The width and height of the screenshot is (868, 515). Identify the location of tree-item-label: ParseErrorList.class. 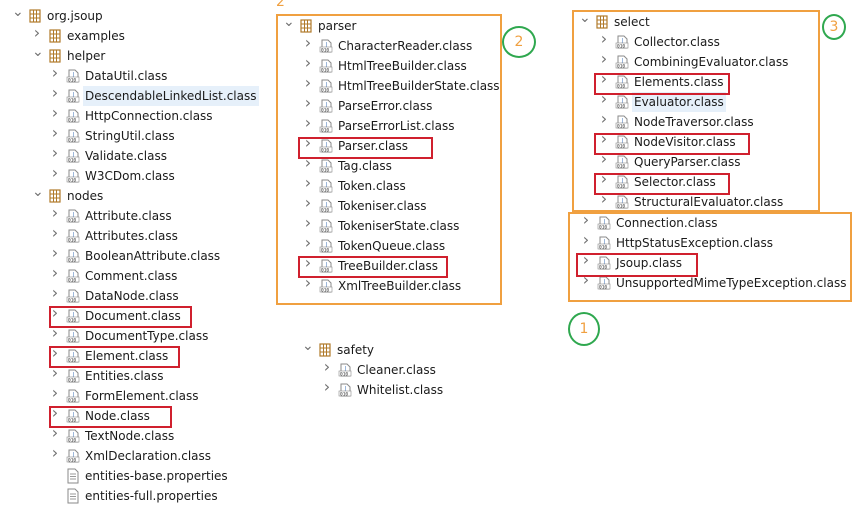
(396, 126).